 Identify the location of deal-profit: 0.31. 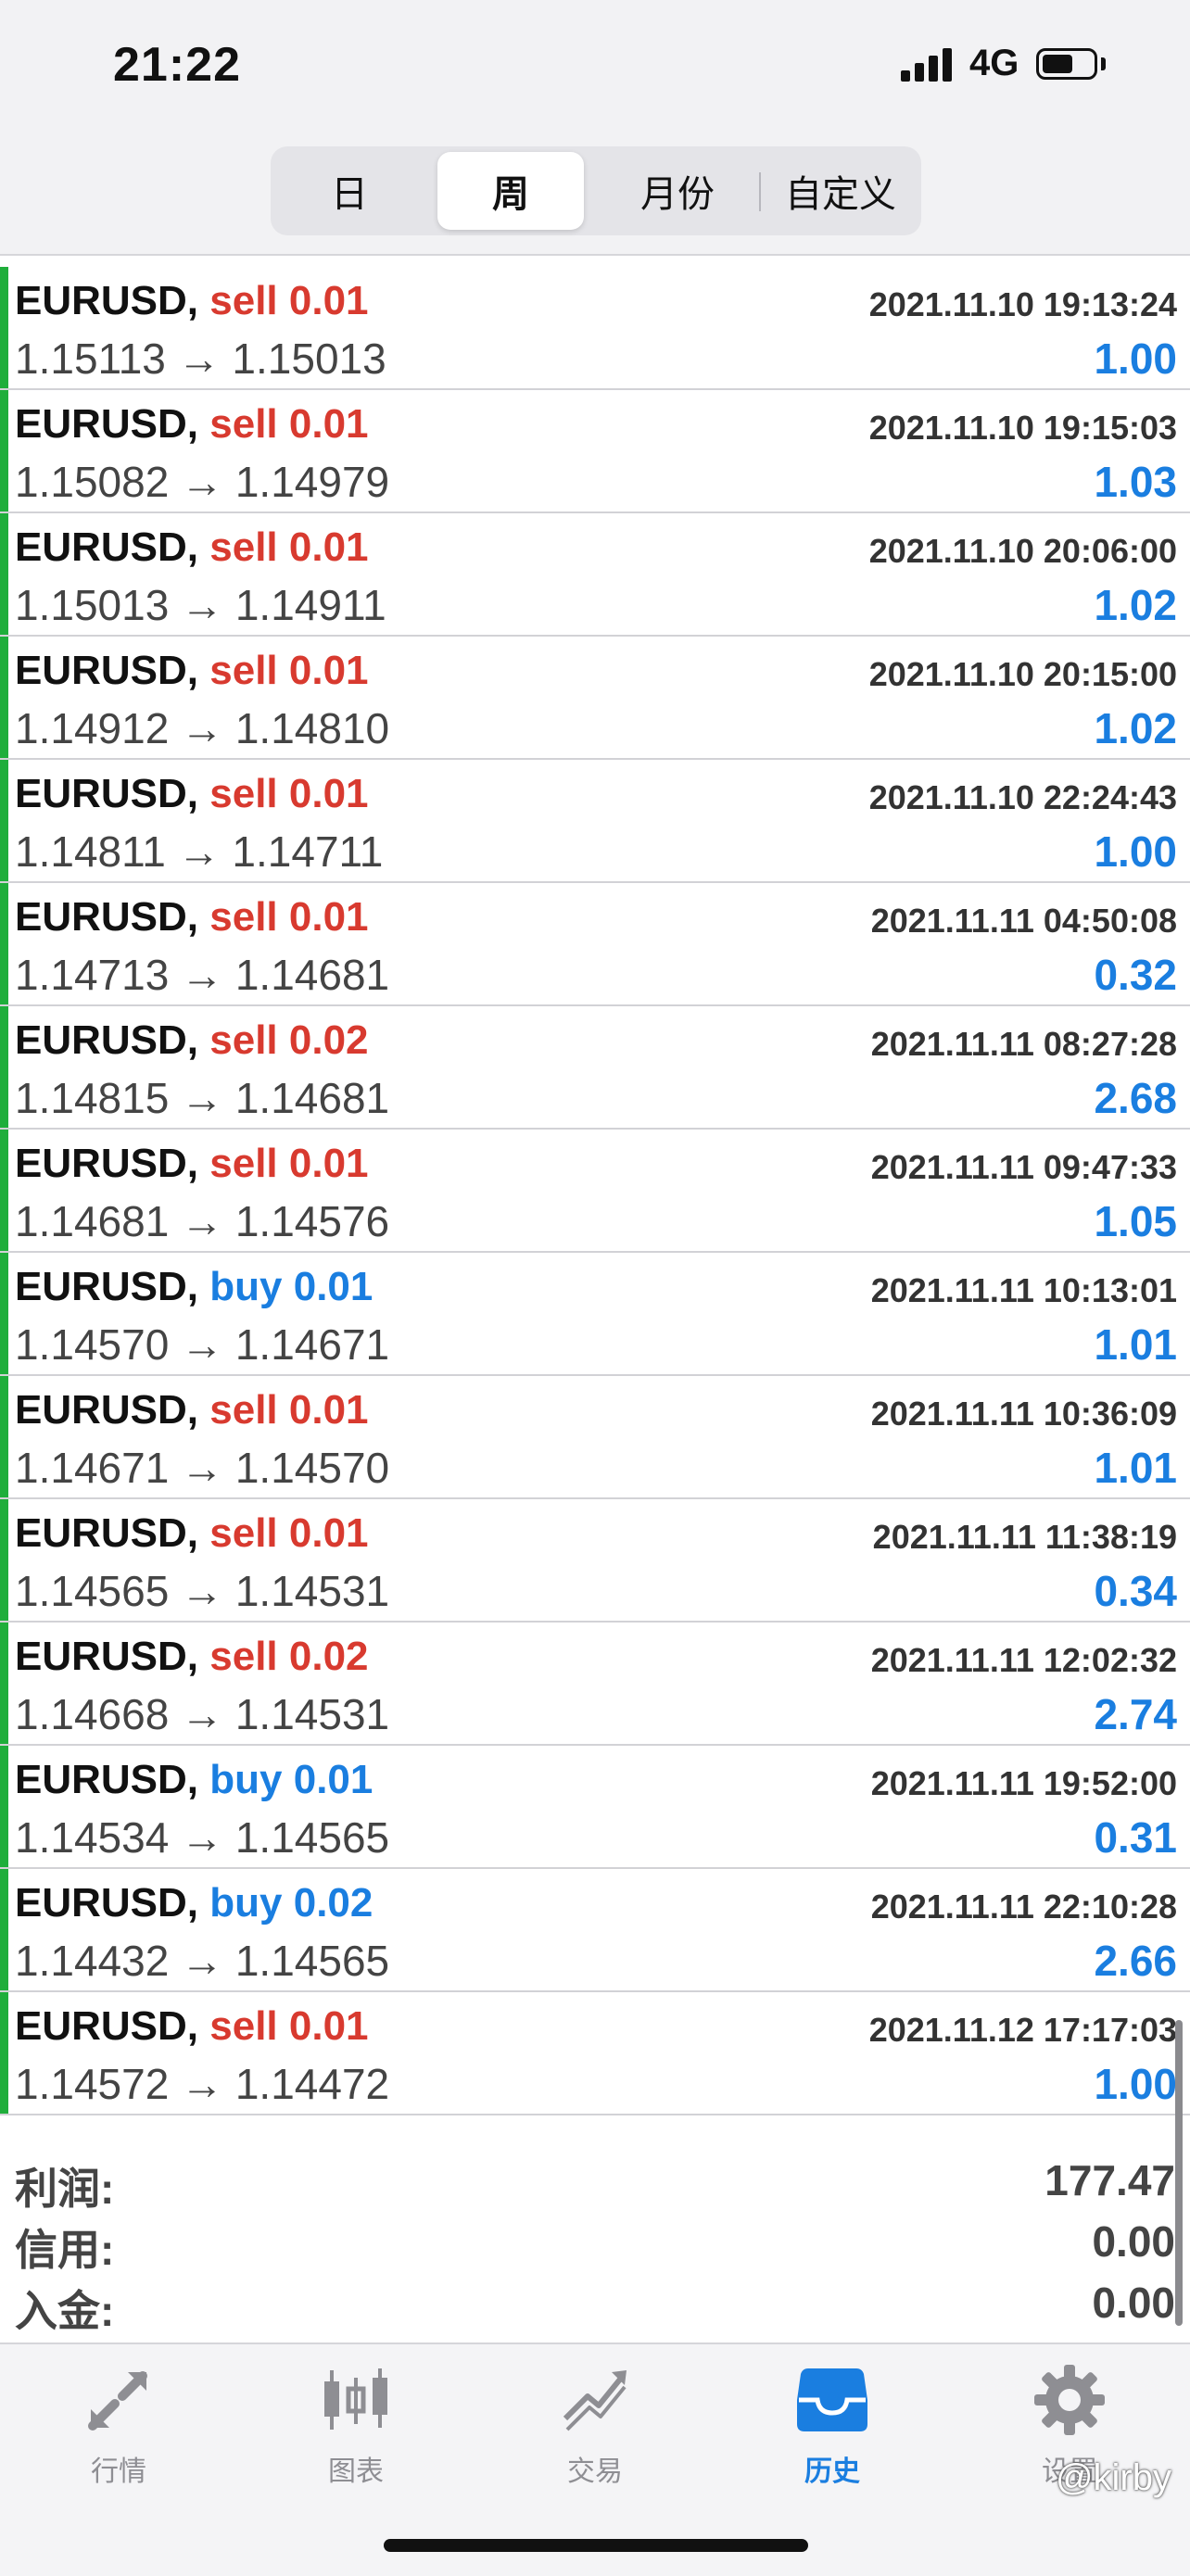
(1135, 1838).